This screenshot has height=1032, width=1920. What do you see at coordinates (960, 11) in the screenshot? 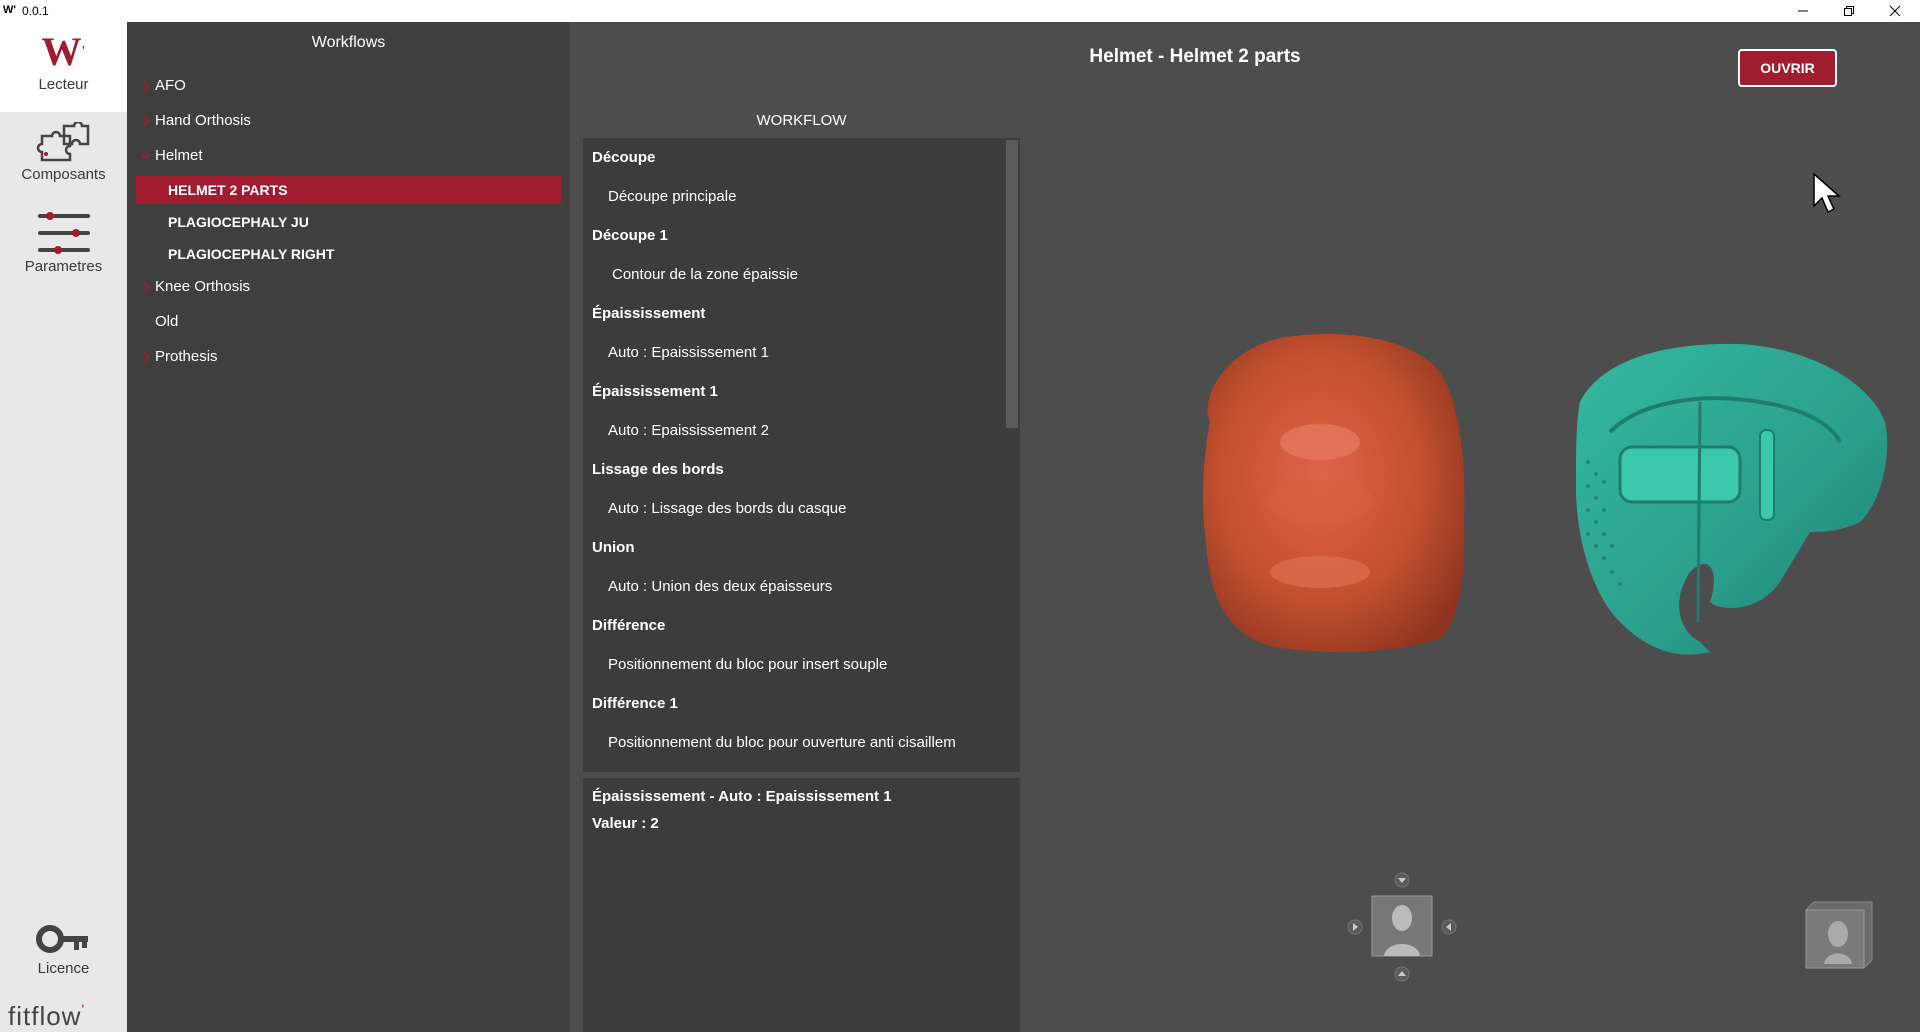
I see `title-bar: W' 0.0.1` at bounding box center [960, 11].